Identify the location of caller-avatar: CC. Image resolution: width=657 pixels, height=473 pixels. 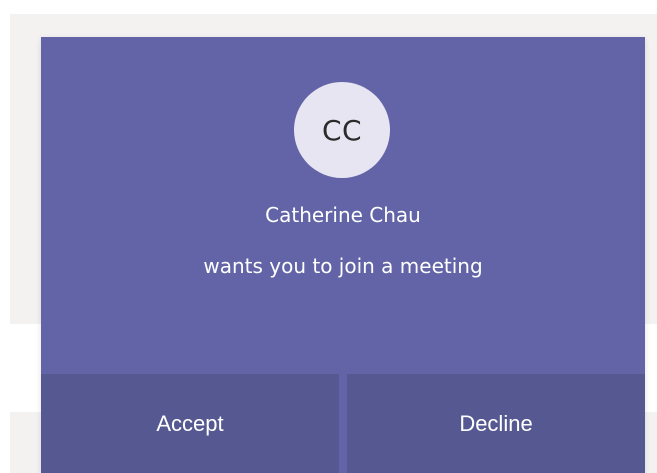
(342, 130).